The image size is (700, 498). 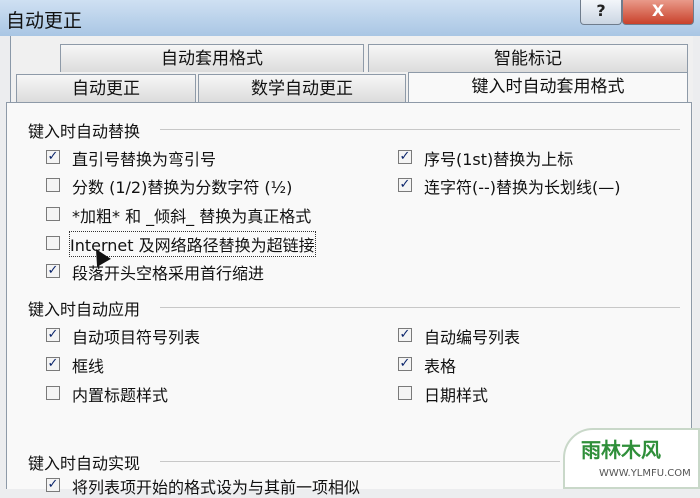 What do you see at coordinates (144, 159) in the screenshot?
I see `label-smart-quotes: 直引号替换为弯引号` at bounding box center [144, 159].